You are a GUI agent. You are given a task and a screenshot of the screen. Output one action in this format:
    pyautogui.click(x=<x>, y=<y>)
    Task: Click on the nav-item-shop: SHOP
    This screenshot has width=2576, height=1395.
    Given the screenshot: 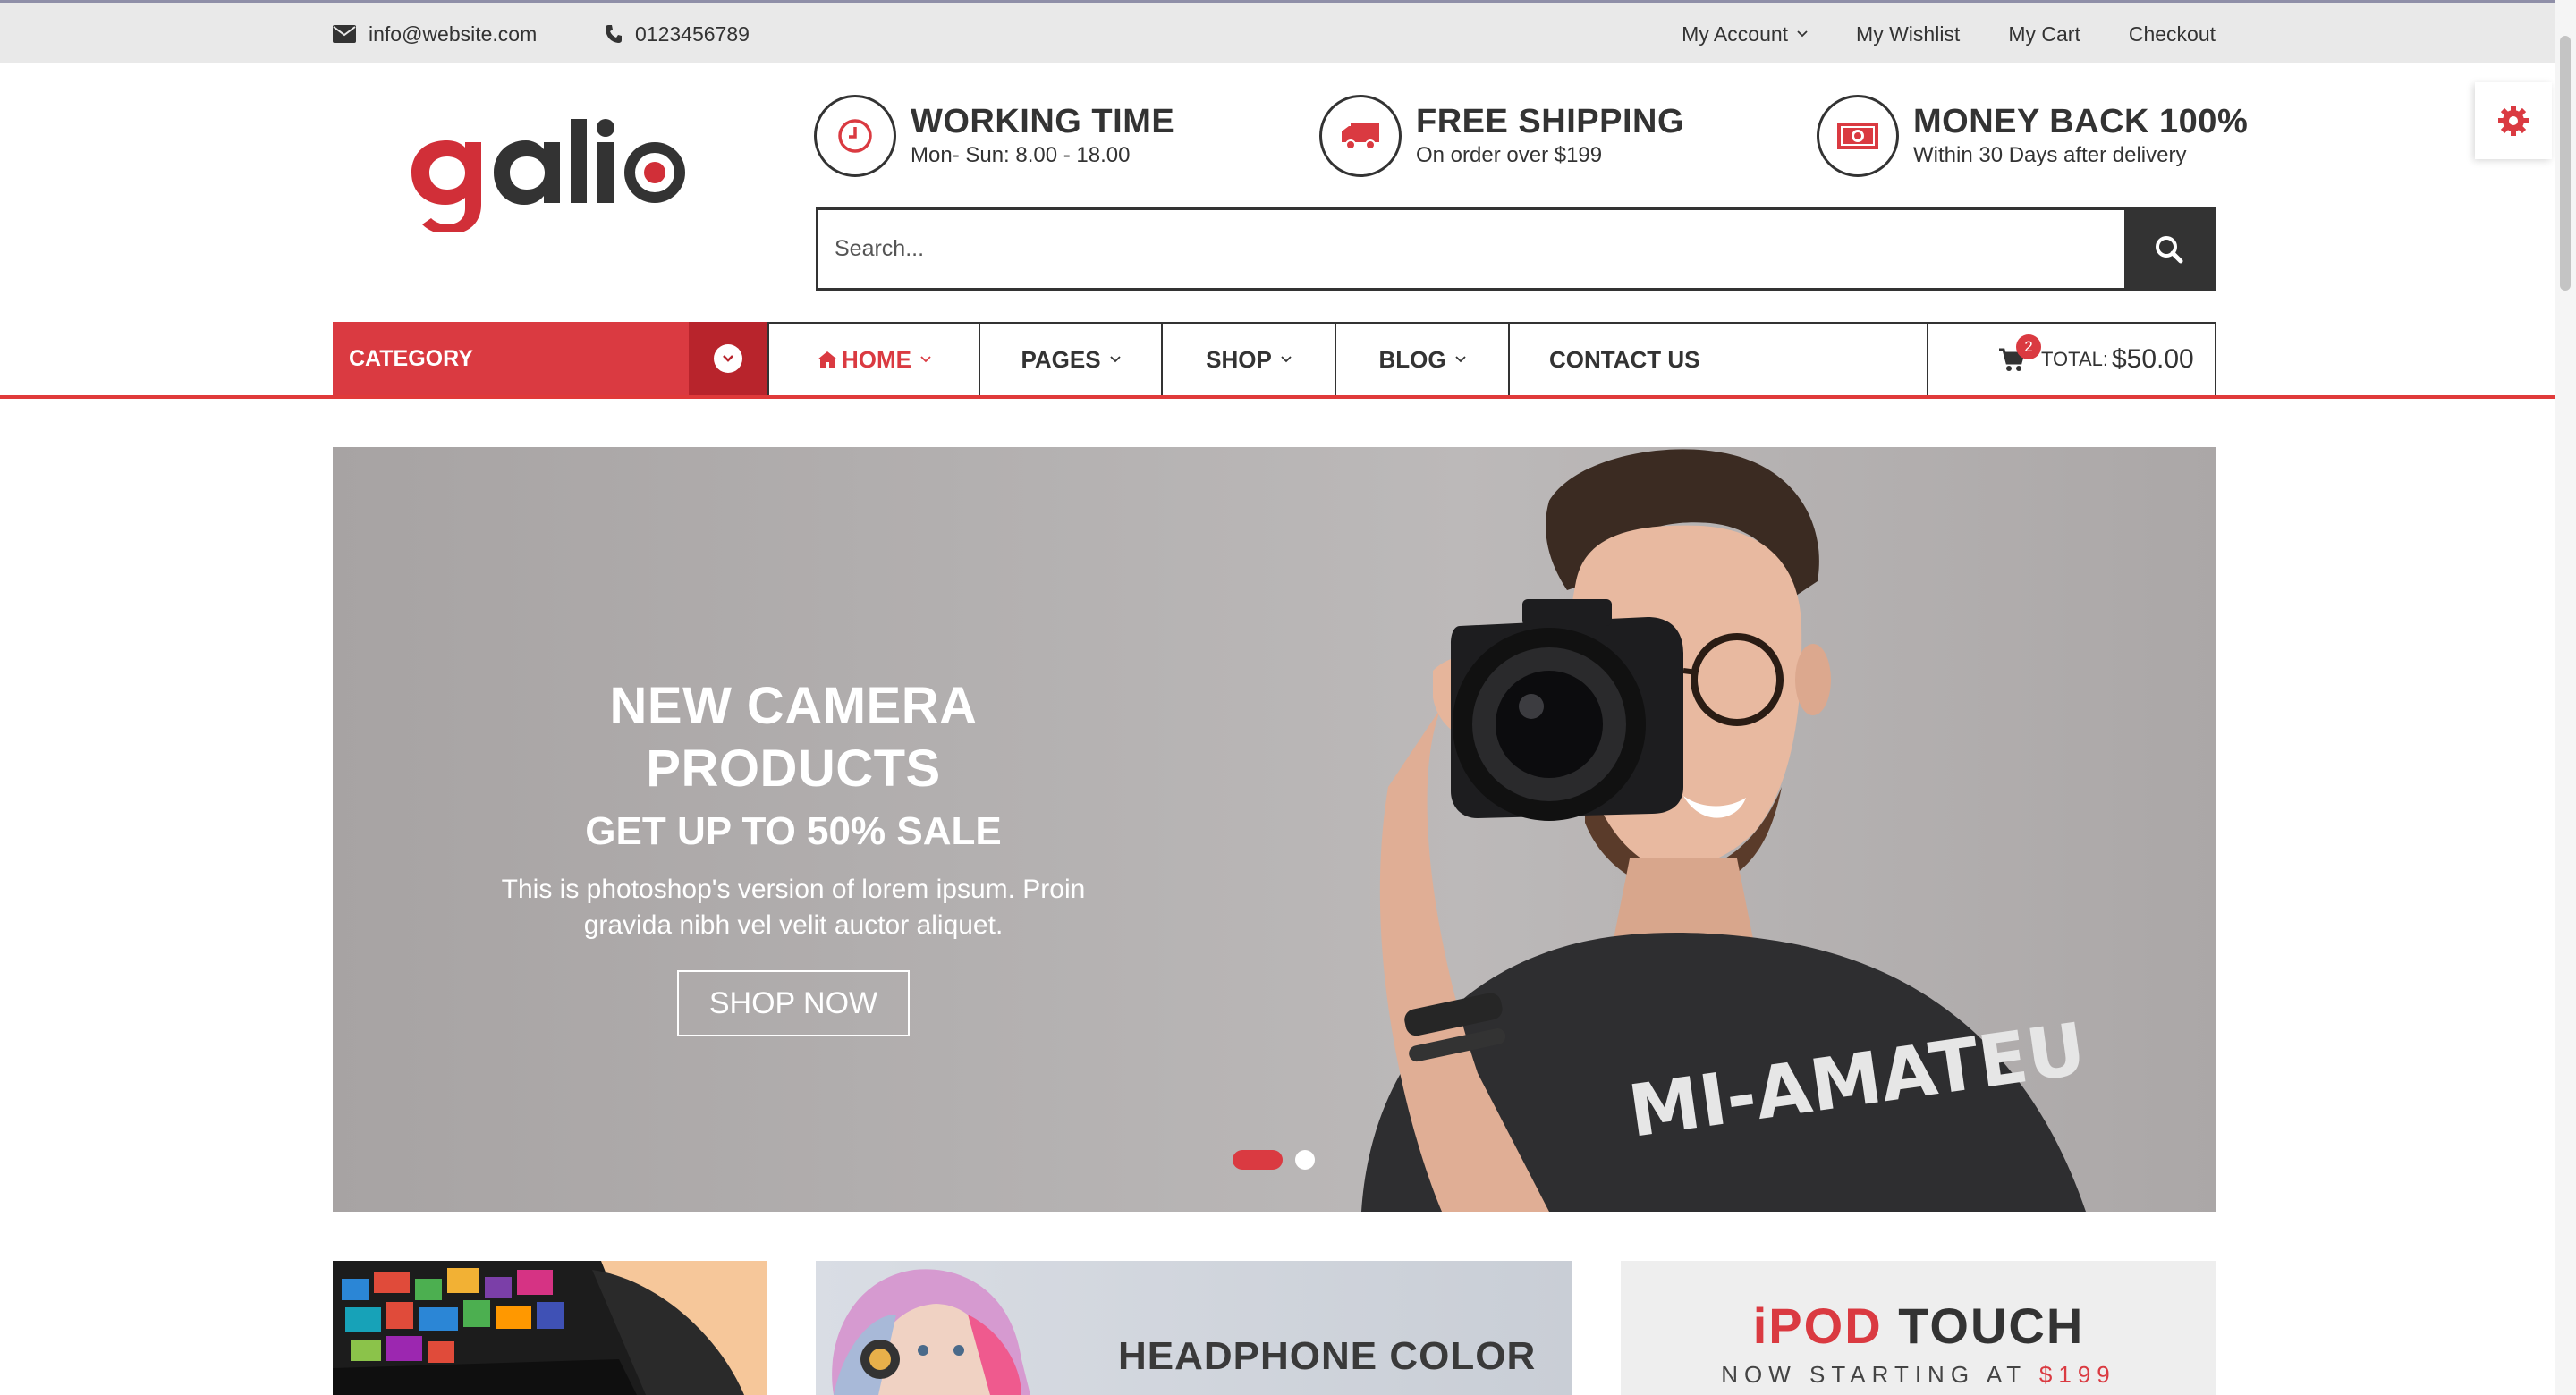 What is the action you would take?
    pyautogui.click(x=1249, y=359)
    